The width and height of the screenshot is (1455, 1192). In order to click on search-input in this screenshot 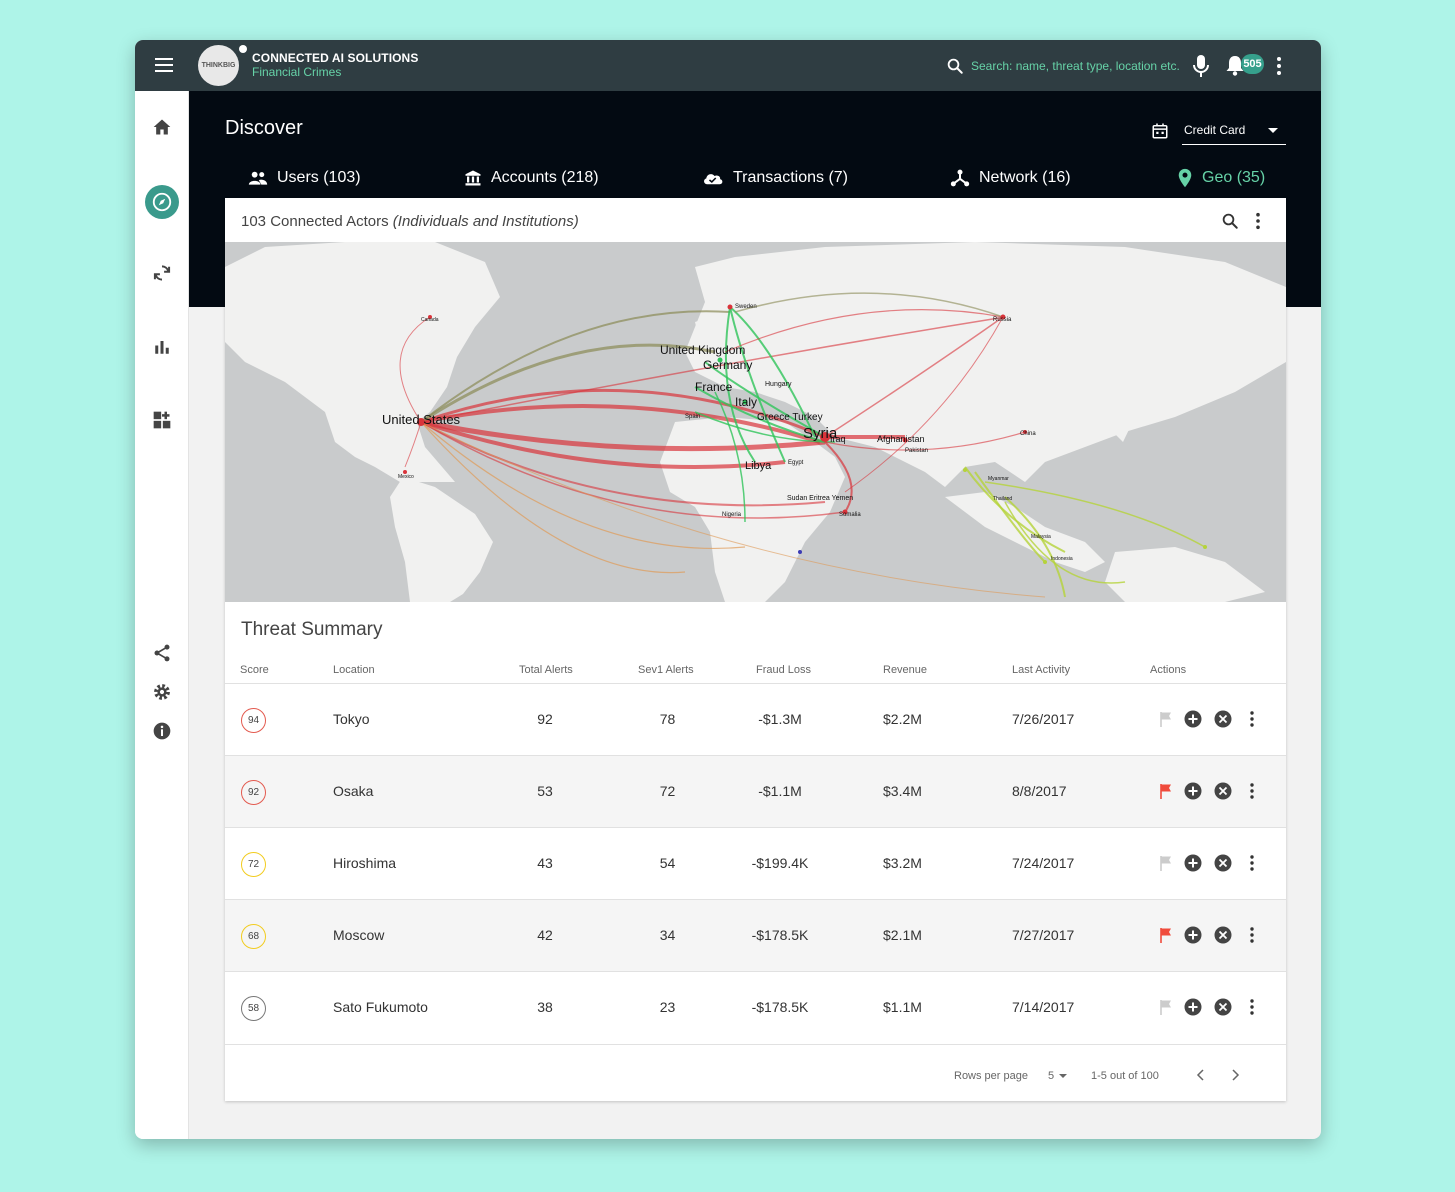, I will do `click(1076, 66)`.